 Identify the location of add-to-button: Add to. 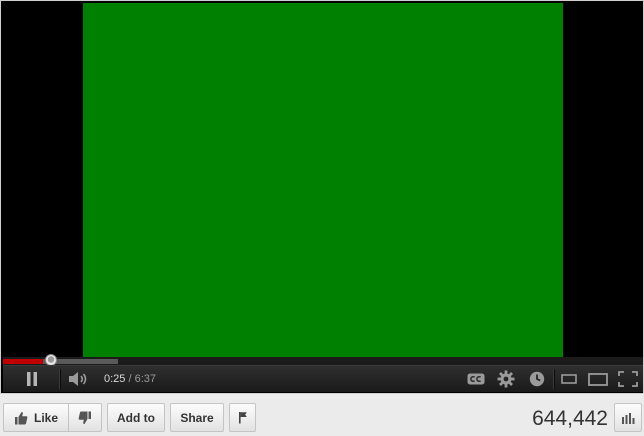
(136, 417).